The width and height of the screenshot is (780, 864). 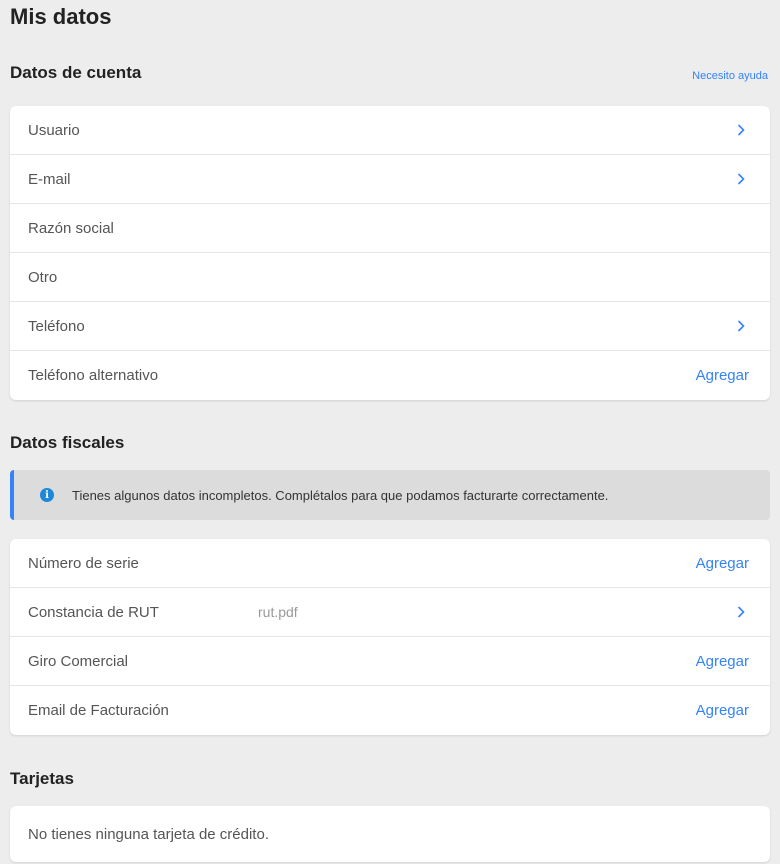 I want to click on add-serial-number-button: Agregar, so click(x=722, y=563).